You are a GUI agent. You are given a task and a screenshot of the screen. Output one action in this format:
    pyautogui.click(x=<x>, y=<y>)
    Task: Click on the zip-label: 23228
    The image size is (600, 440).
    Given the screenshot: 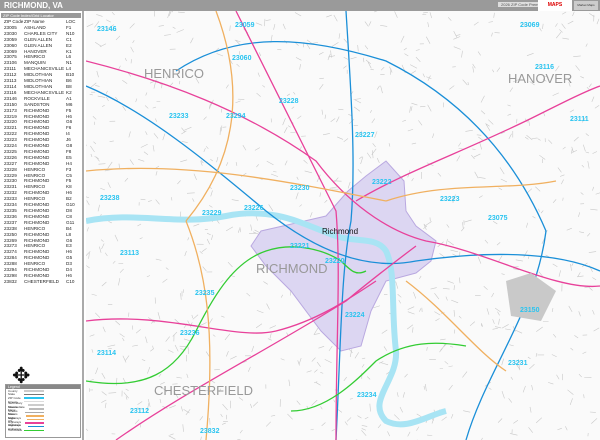 What is the action you would take?
    pyautogui.click(x=289, y=101)
    